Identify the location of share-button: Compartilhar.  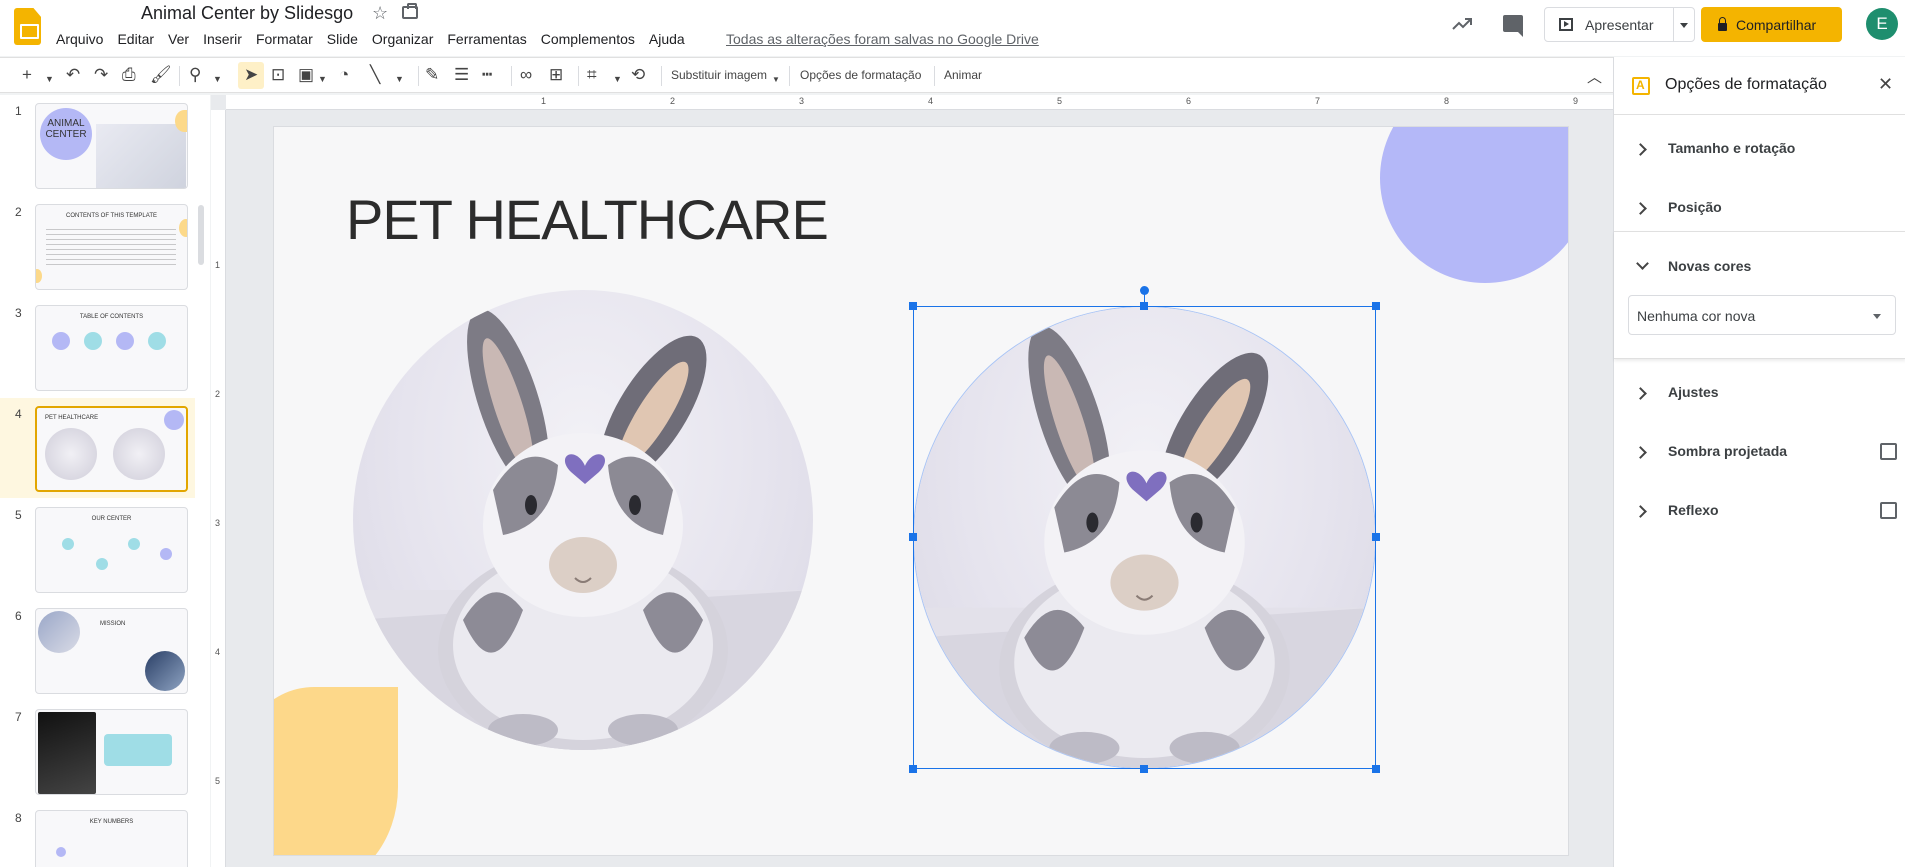
(1771, 24).